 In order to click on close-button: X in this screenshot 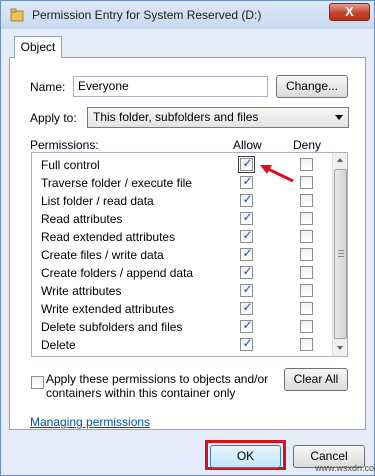, I will do `click(349, 12)`.